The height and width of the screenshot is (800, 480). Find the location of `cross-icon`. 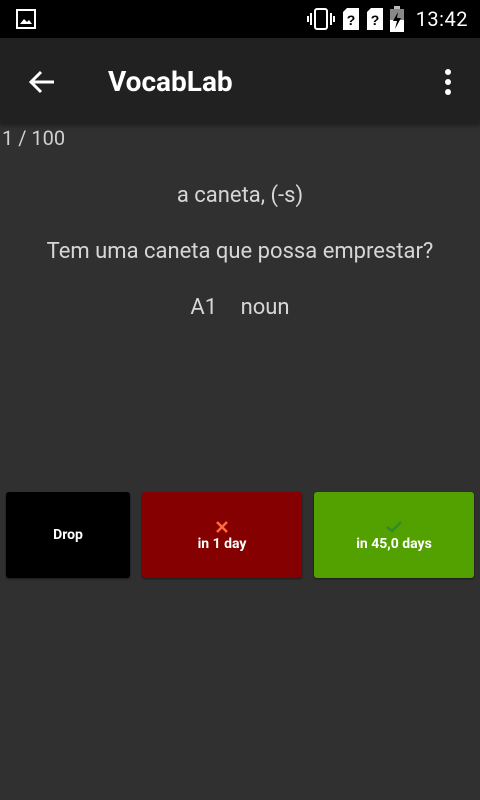

cross-icon is located at coordinates (222, 526).